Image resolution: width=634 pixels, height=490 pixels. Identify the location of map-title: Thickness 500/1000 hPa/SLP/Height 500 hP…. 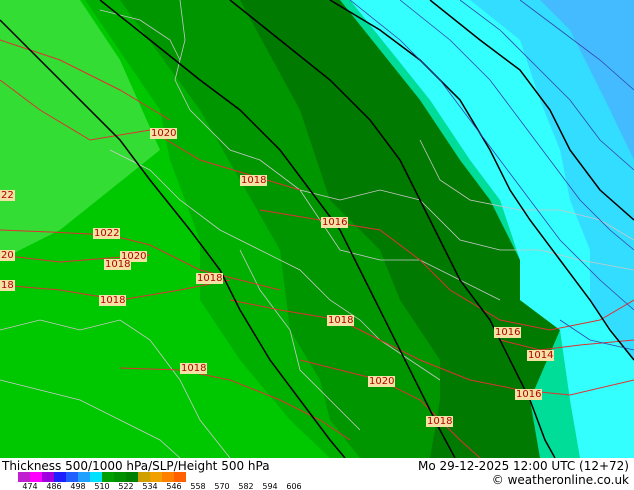
(136, 466).